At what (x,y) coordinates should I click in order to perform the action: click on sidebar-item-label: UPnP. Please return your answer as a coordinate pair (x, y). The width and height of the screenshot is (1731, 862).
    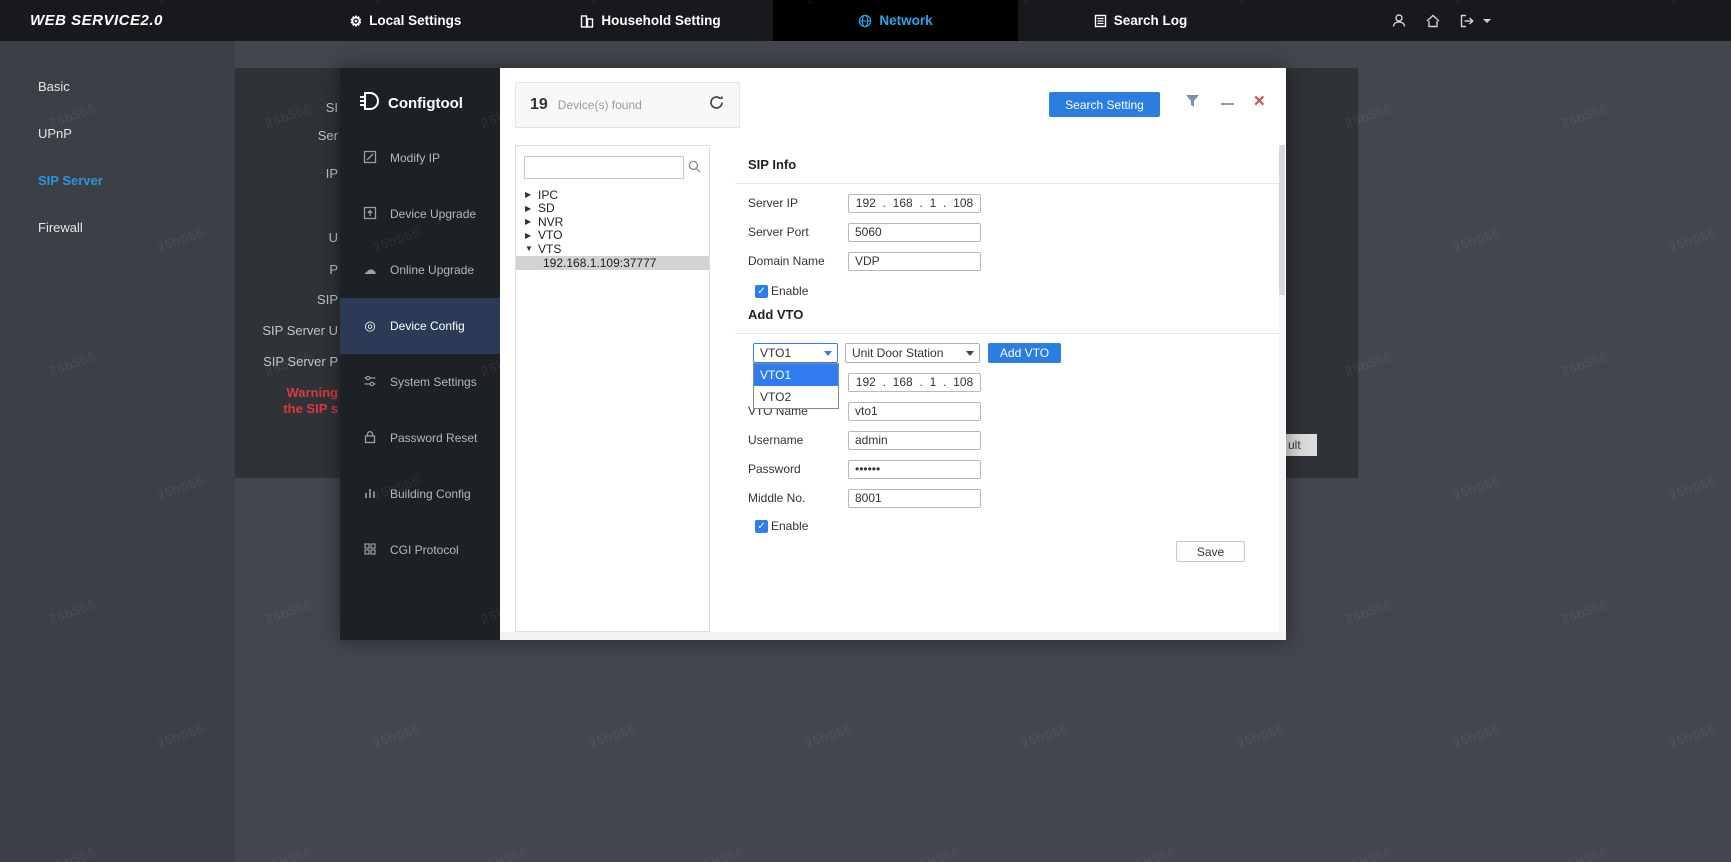
    Looking at the image, I should click on (55, 133).